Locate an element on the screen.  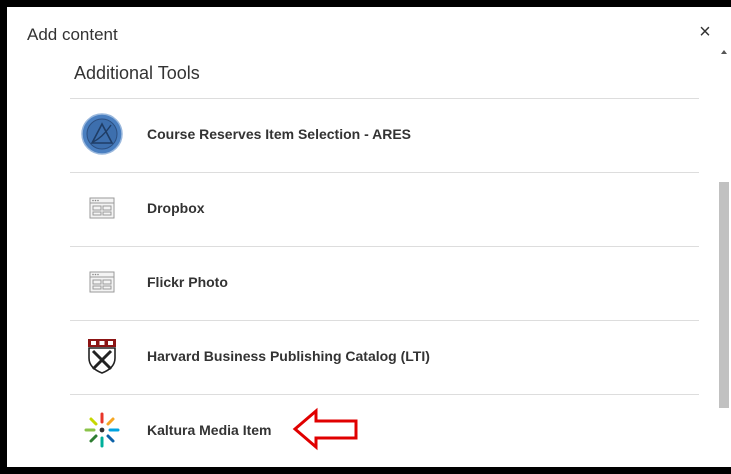
section-title: Additional Tools is located at coordinates (137, 73).